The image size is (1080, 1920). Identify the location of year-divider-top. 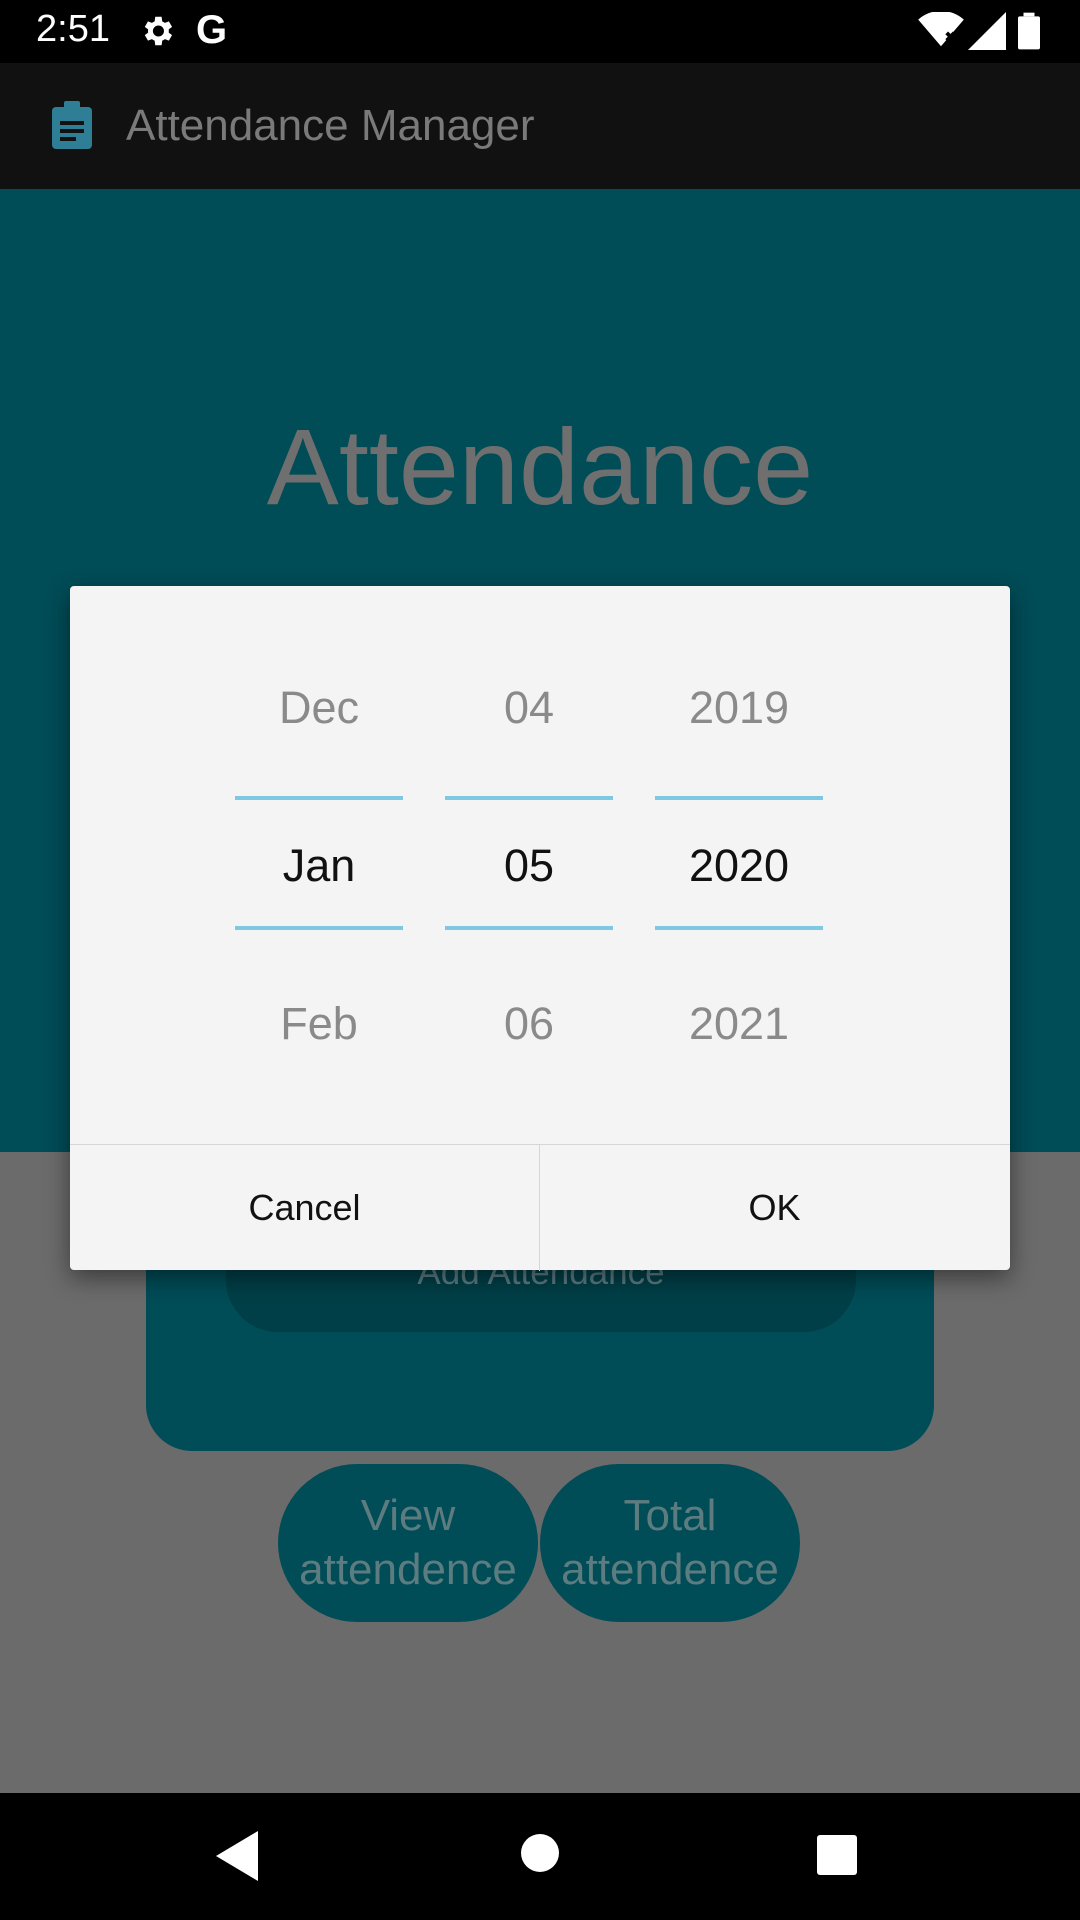
(739, 798).